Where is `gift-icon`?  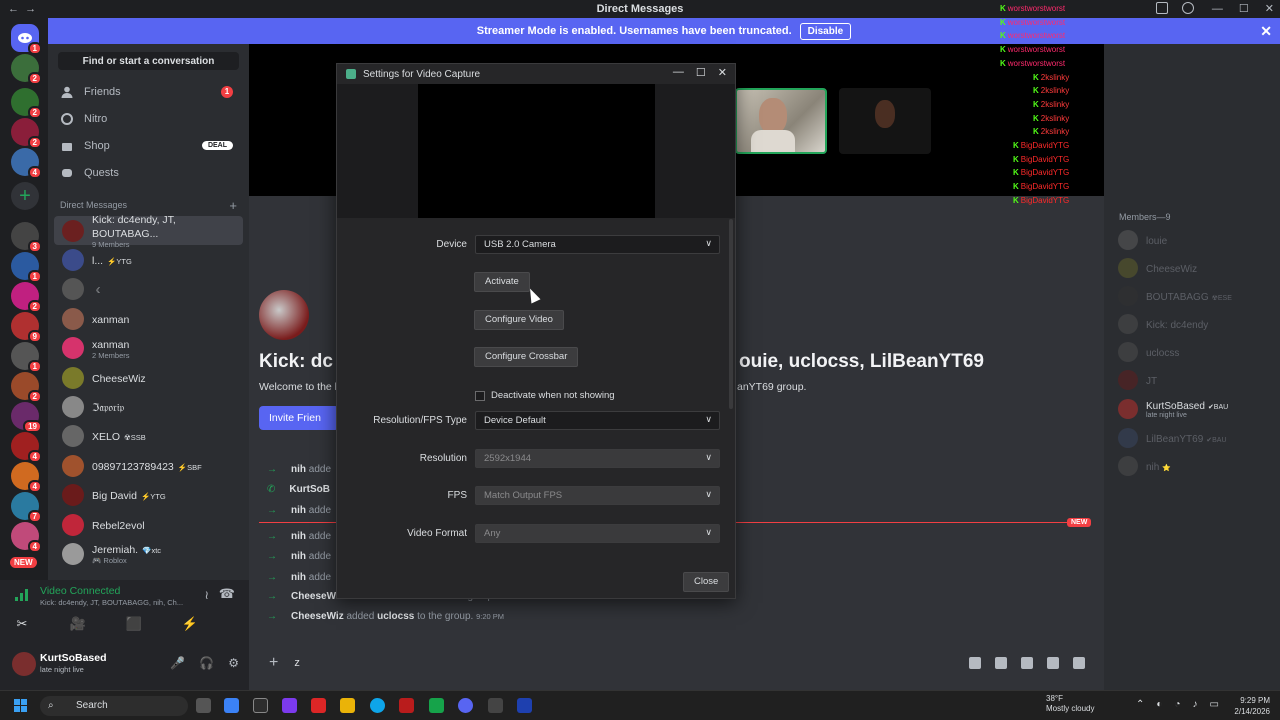
gift-icon is located at coordinates (975, 663).